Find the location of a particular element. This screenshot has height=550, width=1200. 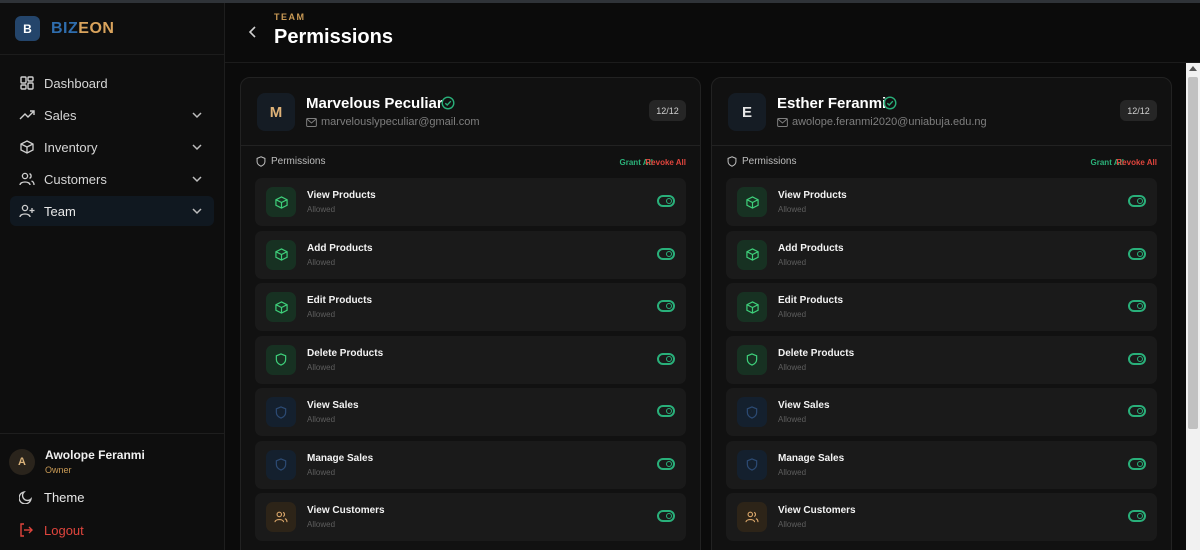

sidebar-item-sales: Sales is located at coordinates (112, 115).